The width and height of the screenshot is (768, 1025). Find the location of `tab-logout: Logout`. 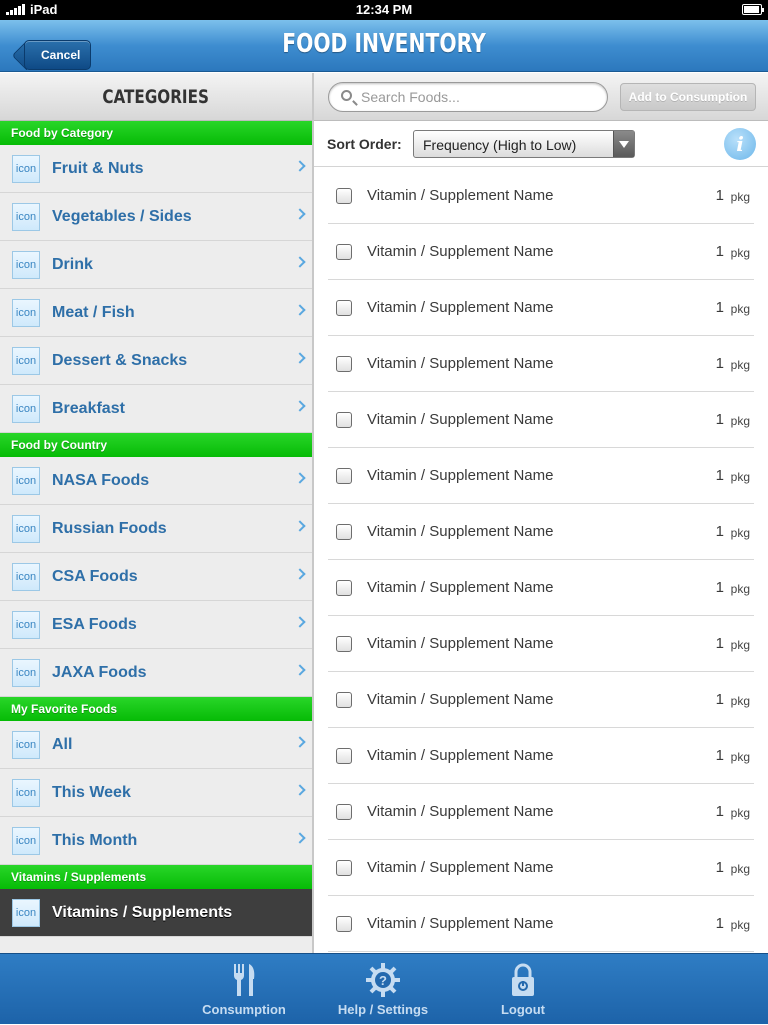

tab-logout: Logout is located at coordinates (523, 989).